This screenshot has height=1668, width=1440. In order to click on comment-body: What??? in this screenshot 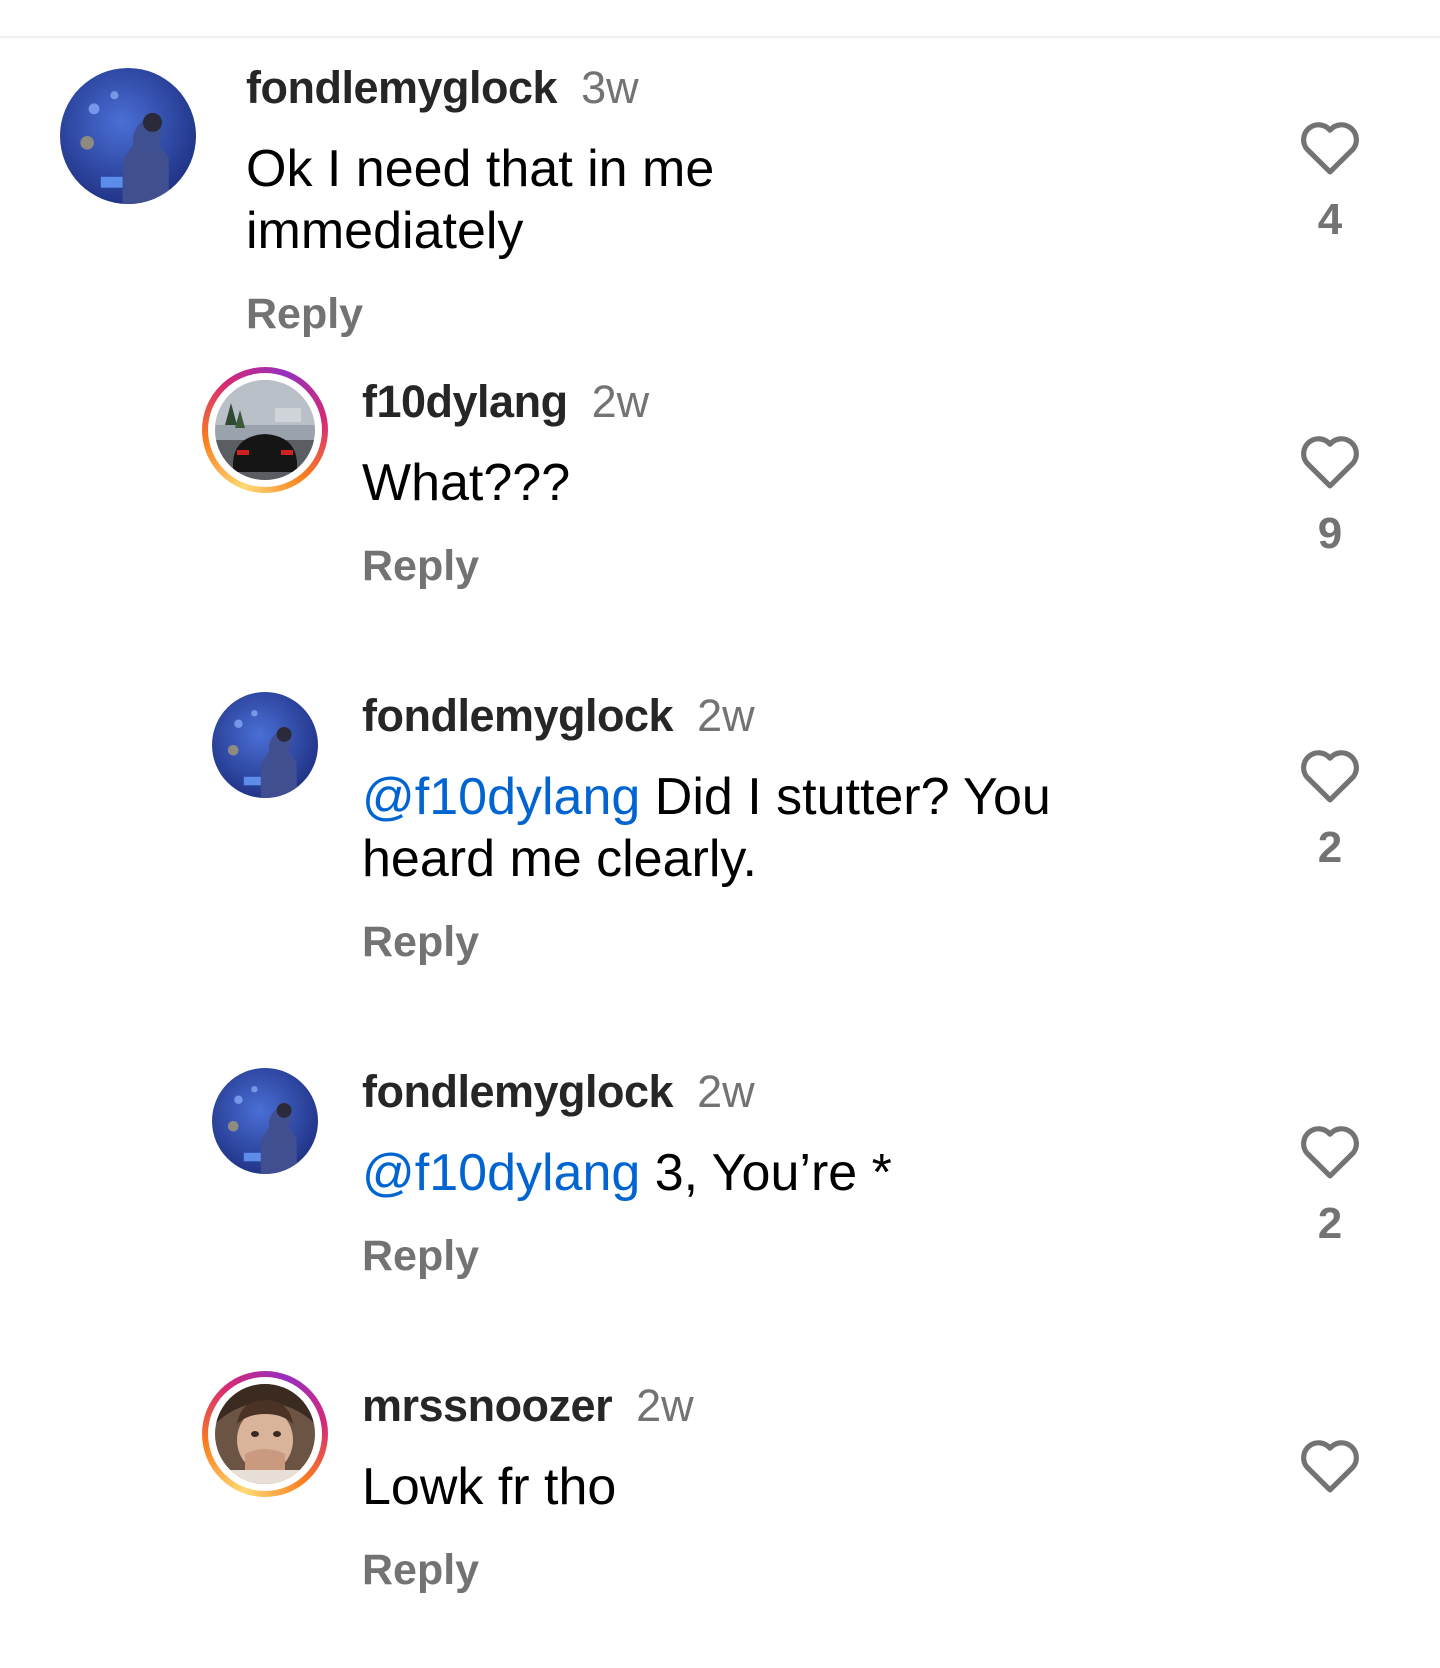, I will do `click(466, 483)`.